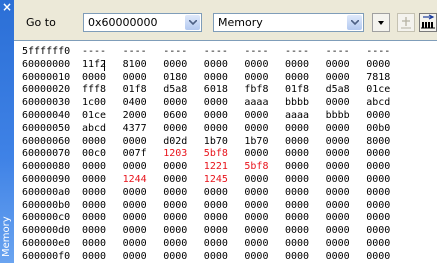 This screenshot has width=437, height=263. I want to click on memory-cell: d5a8, so click(338, 90).